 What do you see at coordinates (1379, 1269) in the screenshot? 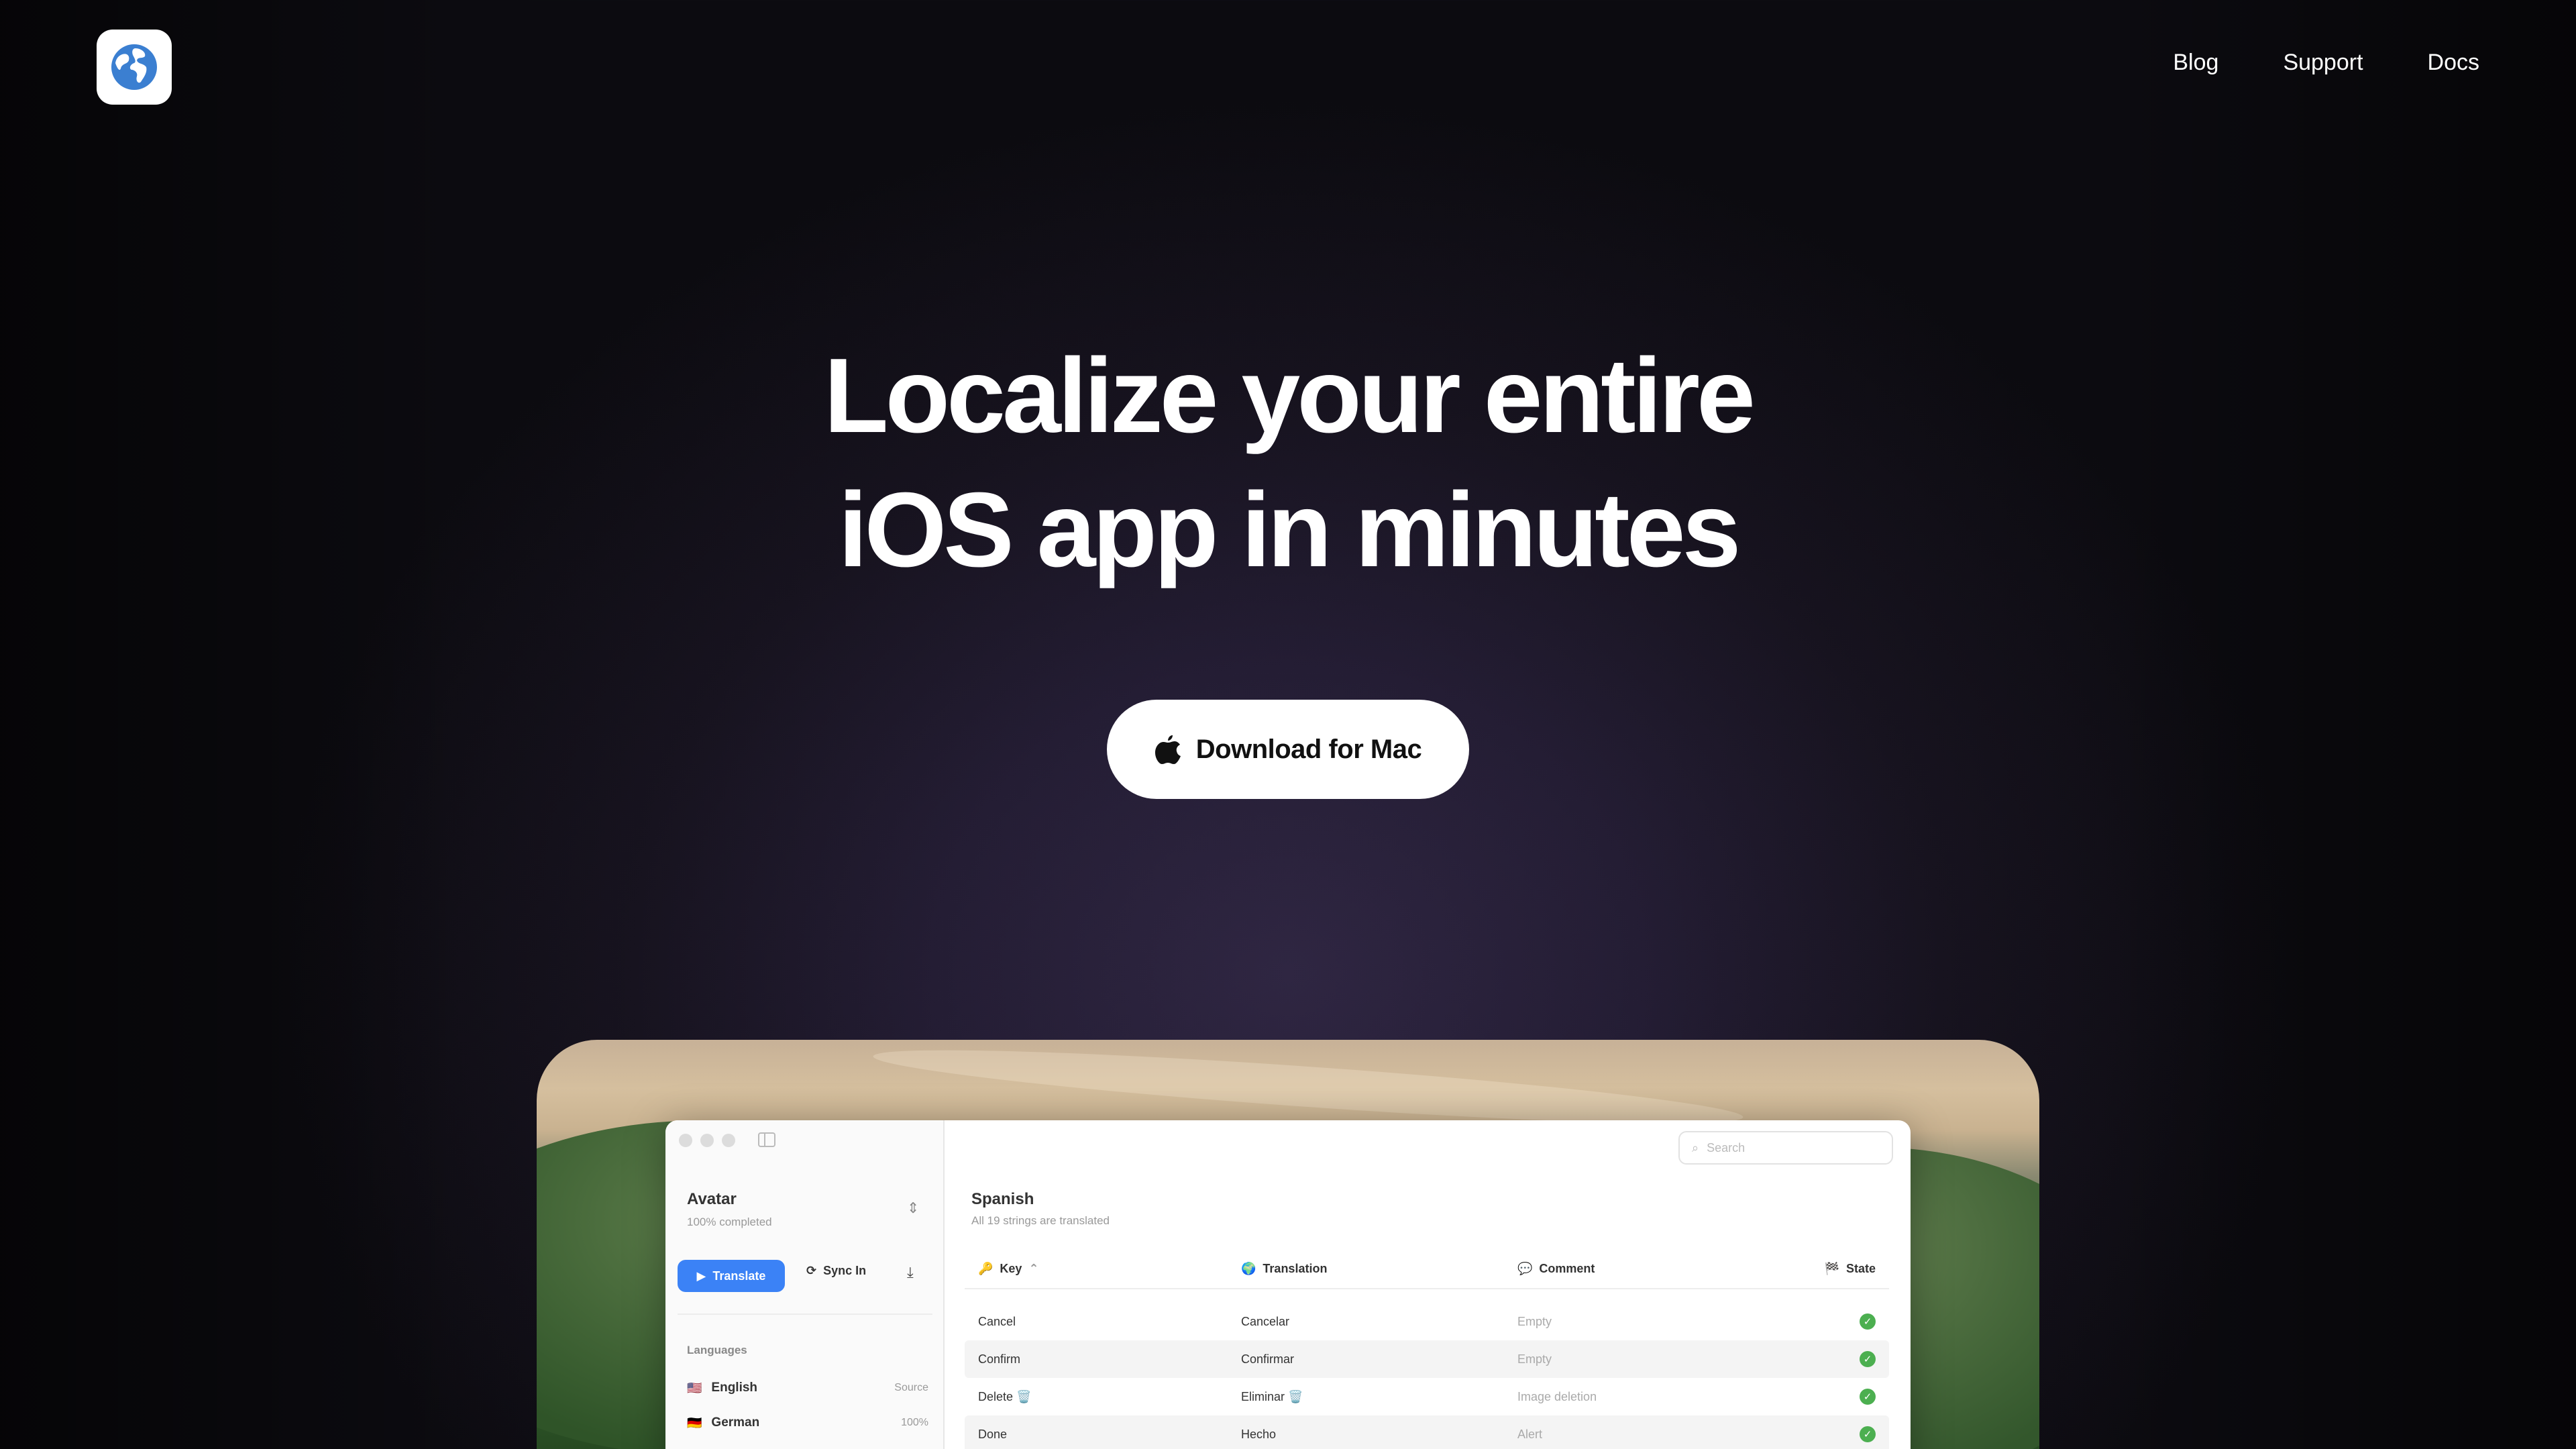
I see `column-translation: 🌍 Translation` at bounding box center [1379, 1269].